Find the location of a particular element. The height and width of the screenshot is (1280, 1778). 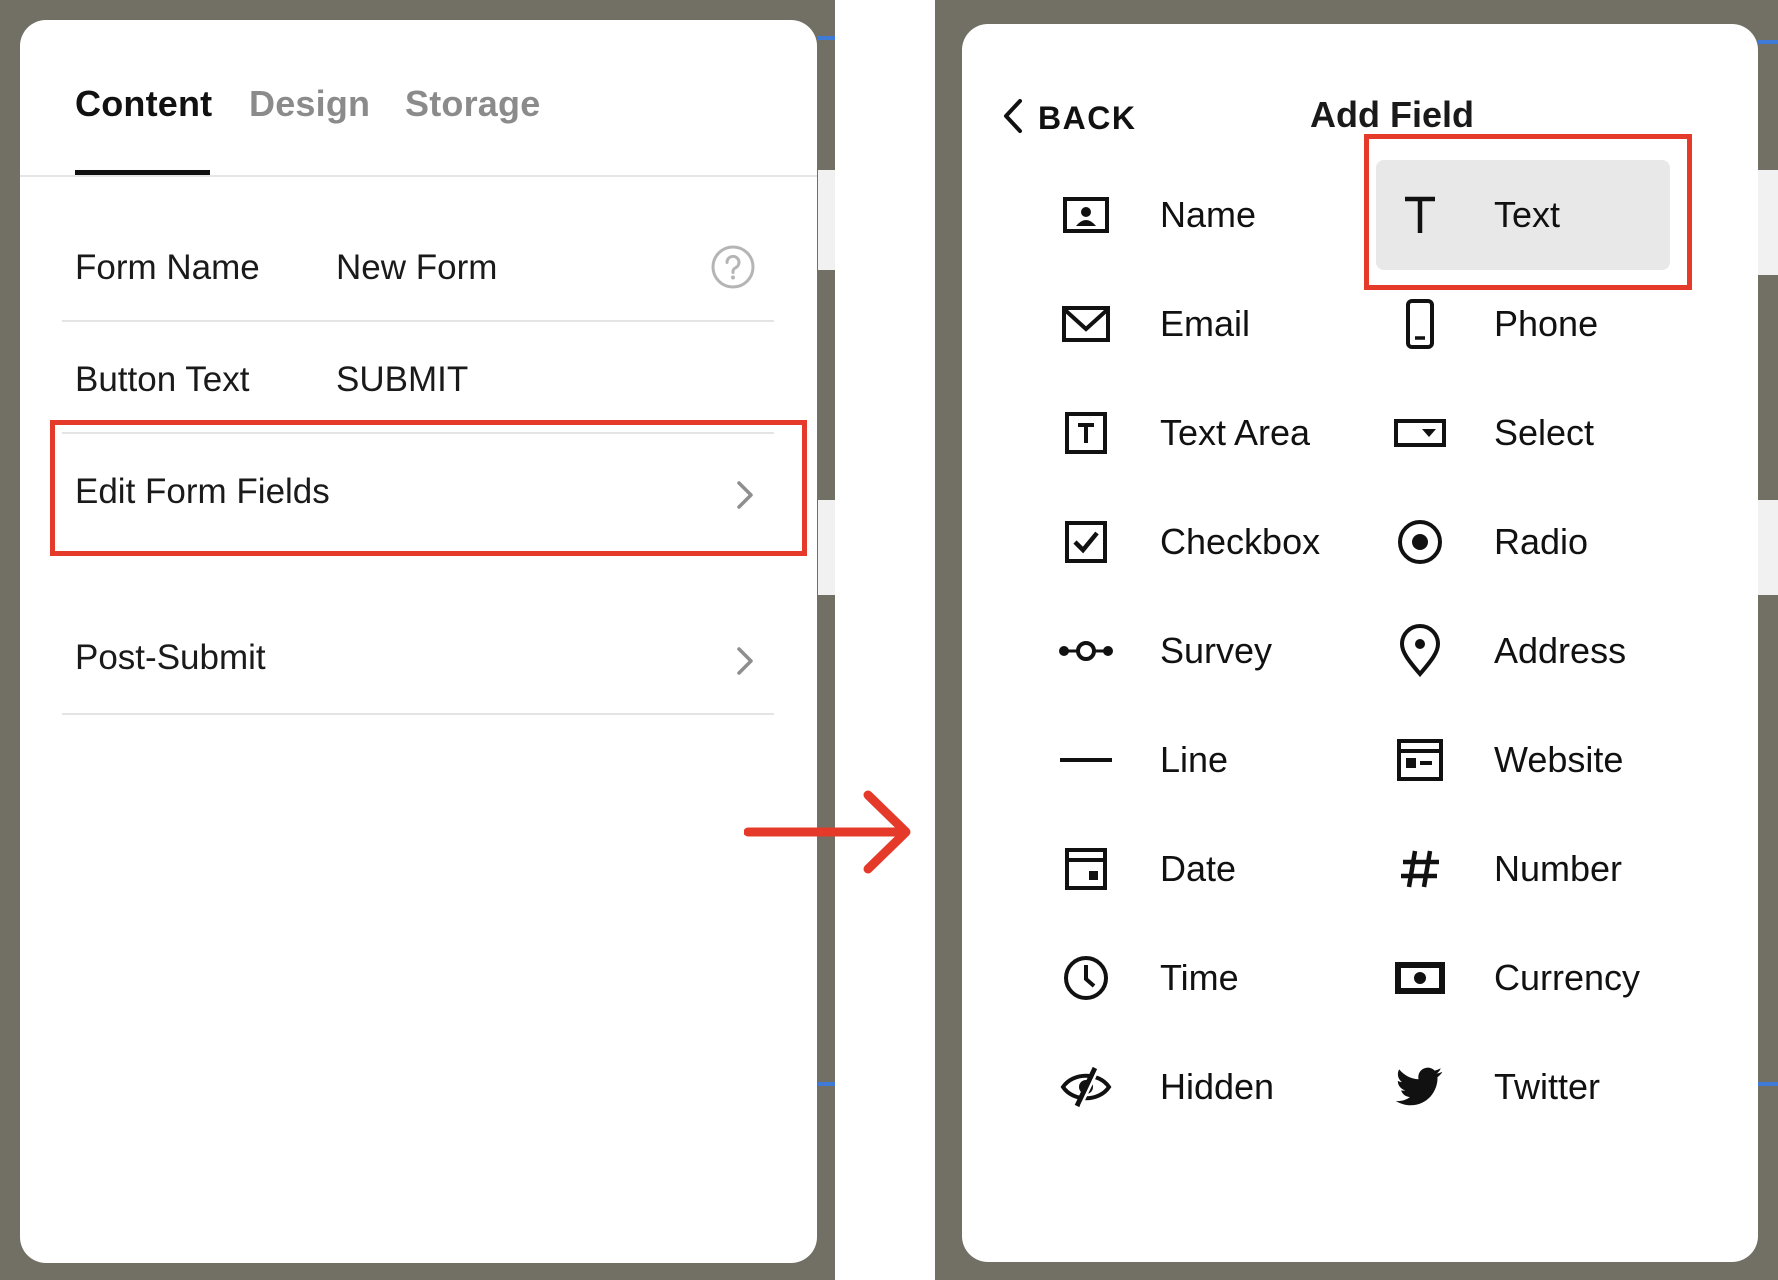

tab-design: Design is located at coordinates (309, 104).